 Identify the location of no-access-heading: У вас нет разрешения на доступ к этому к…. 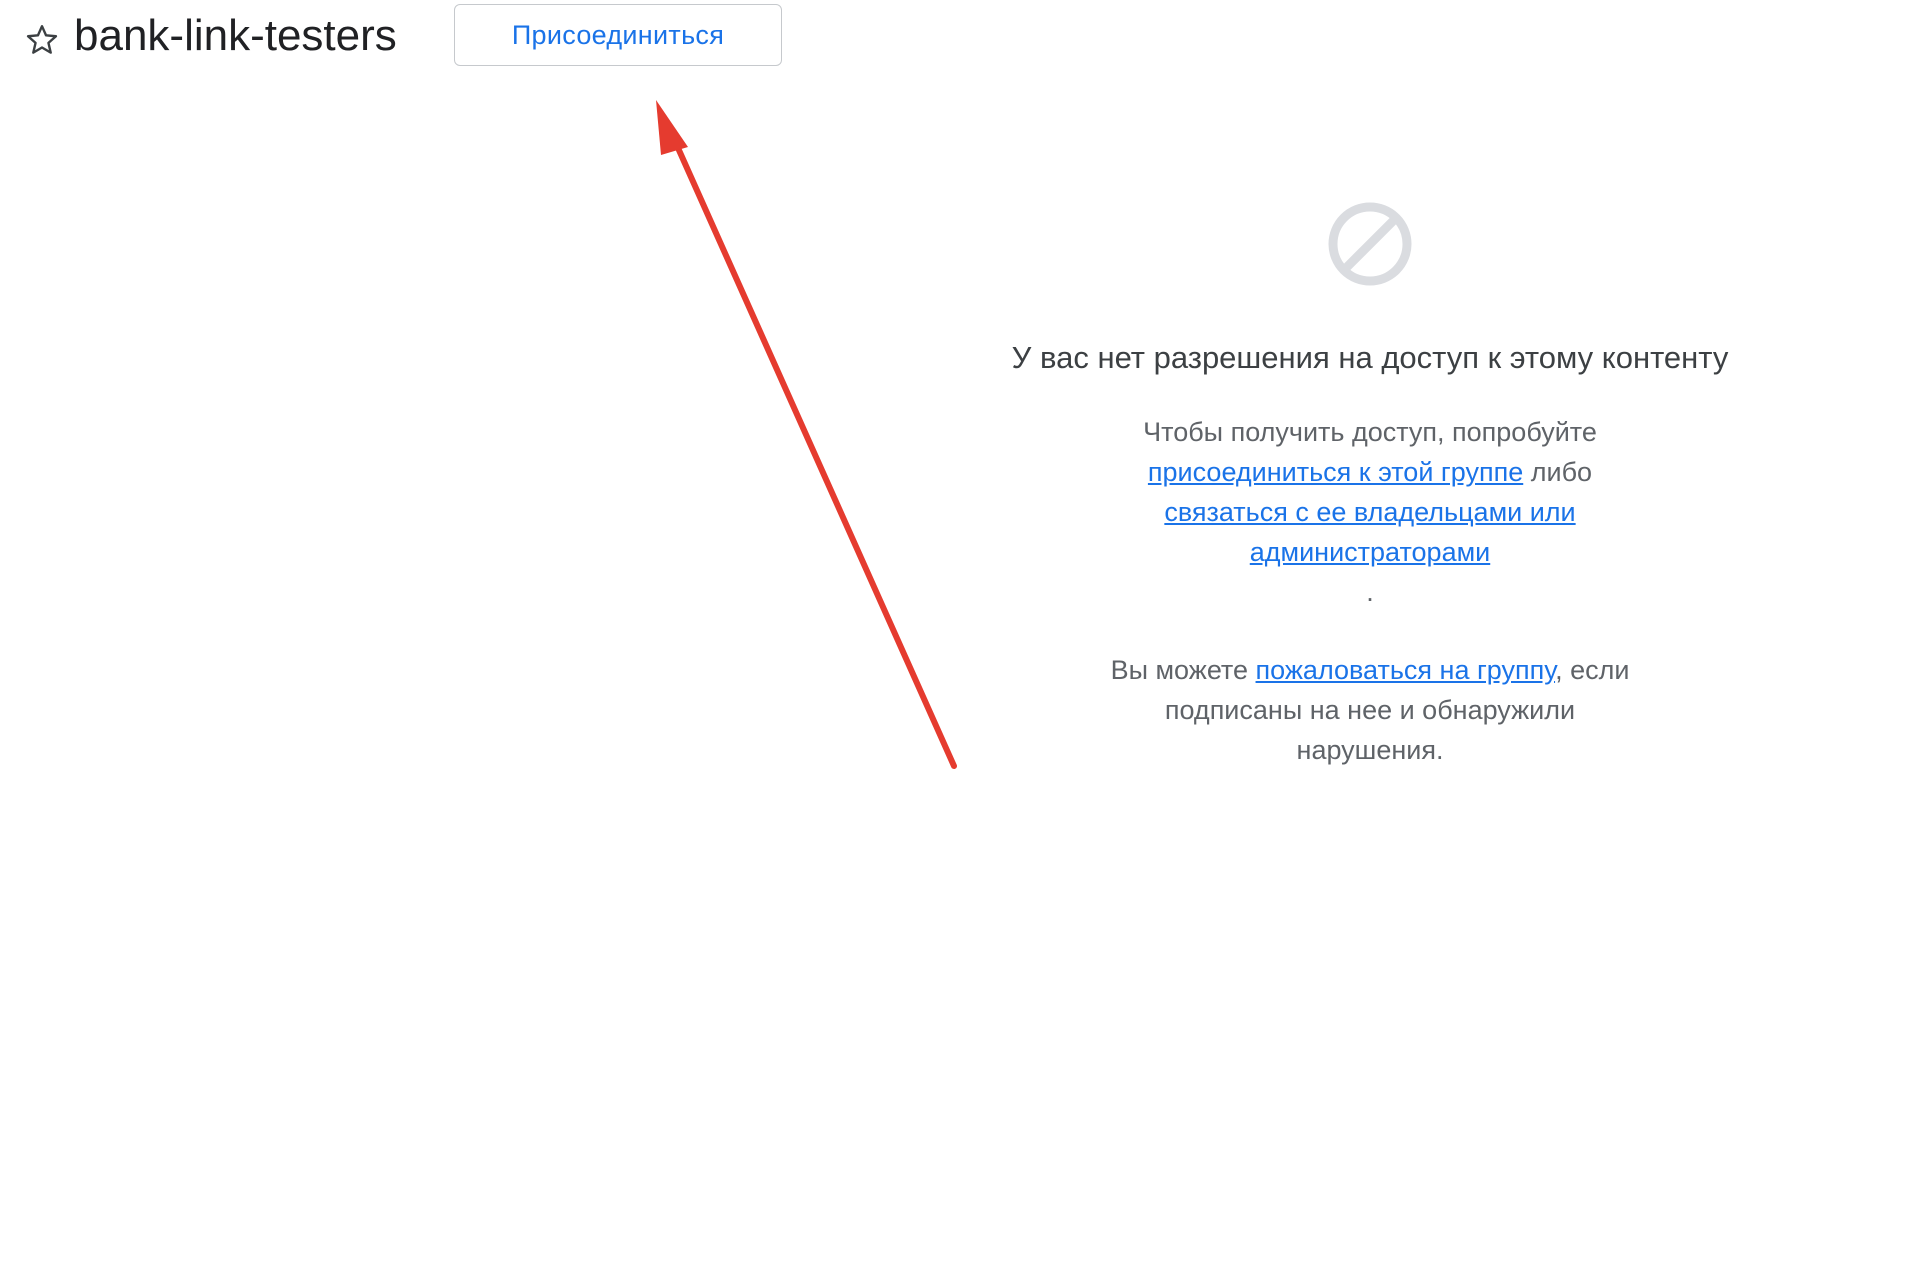
(1370, 357).